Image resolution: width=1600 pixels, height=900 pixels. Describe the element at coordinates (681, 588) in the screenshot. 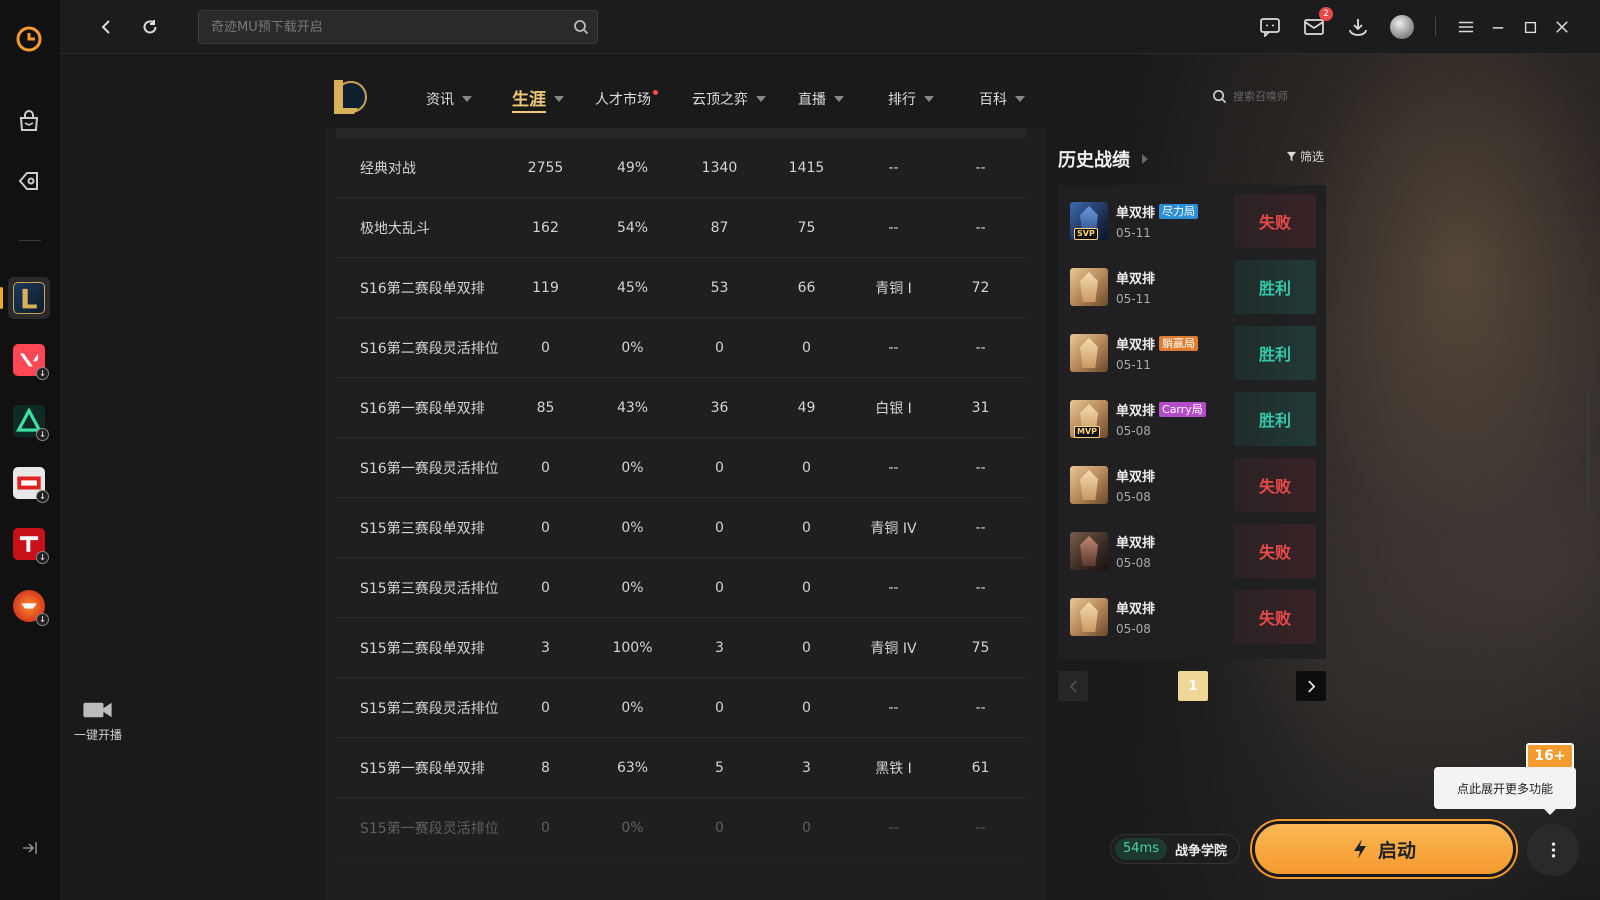

I see `table-row: S15第三赛段灵活排位 0 0% 0 0 -- --` at that location.